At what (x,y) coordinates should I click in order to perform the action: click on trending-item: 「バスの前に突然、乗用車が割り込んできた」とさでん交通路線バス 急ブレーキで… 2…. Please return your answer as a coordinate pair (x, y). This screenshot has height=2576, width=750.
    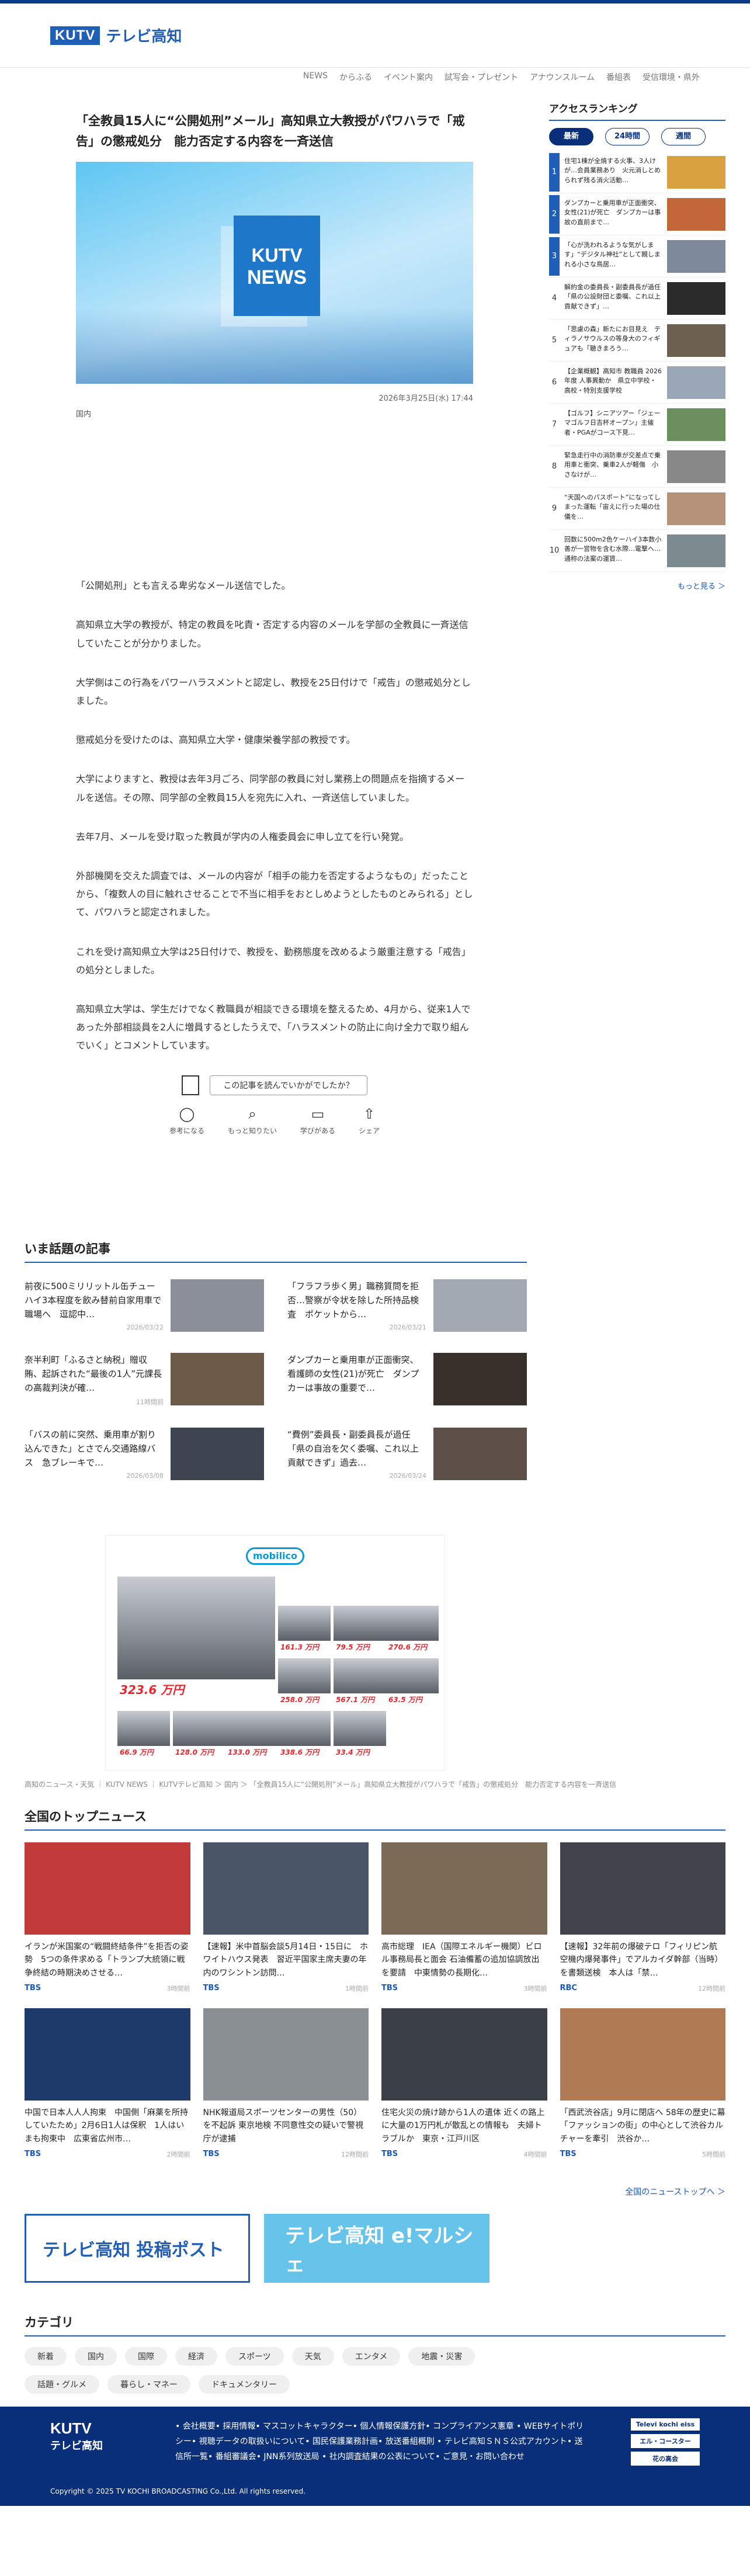
    Looking at the image, I should click on (144, 1454).